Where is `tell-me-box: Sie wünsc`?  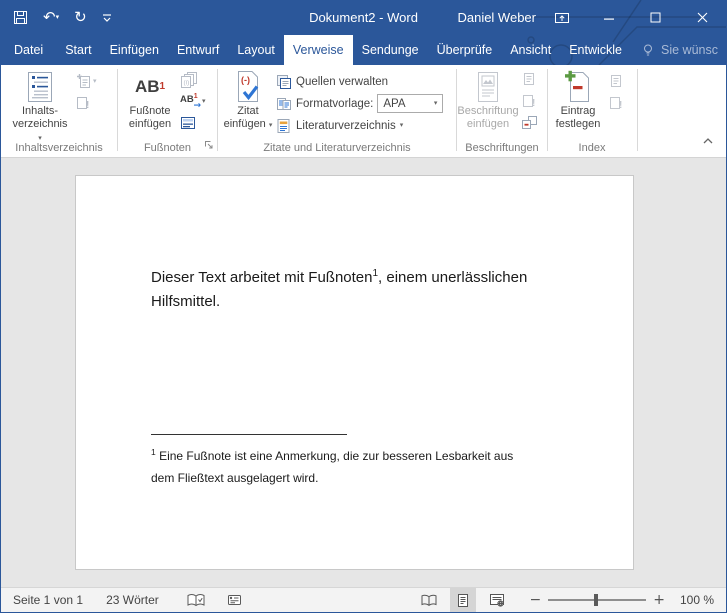 tell-me-box: Sie wünsc is located at coordinates (678, 50).